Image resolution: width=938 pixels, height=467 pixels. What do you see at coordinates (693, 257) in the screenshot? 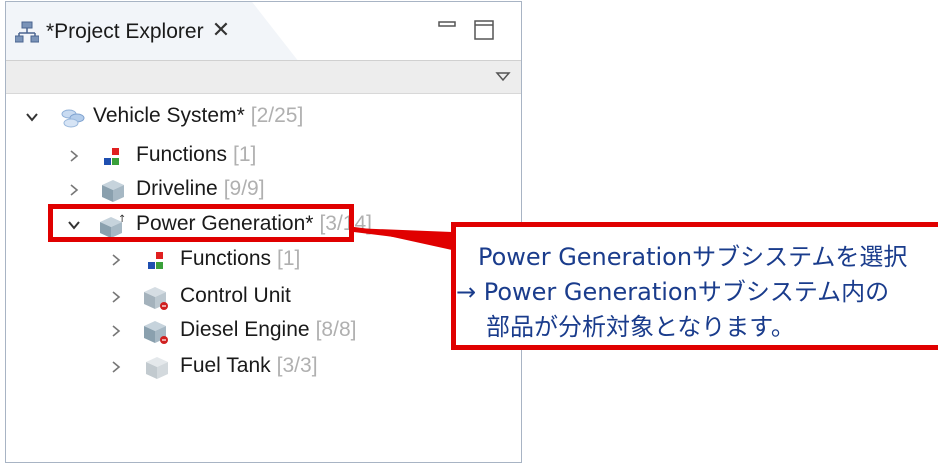
I see `callout-line-1: Power Generationサブシステムを選択` at bounding box center [693, 257].